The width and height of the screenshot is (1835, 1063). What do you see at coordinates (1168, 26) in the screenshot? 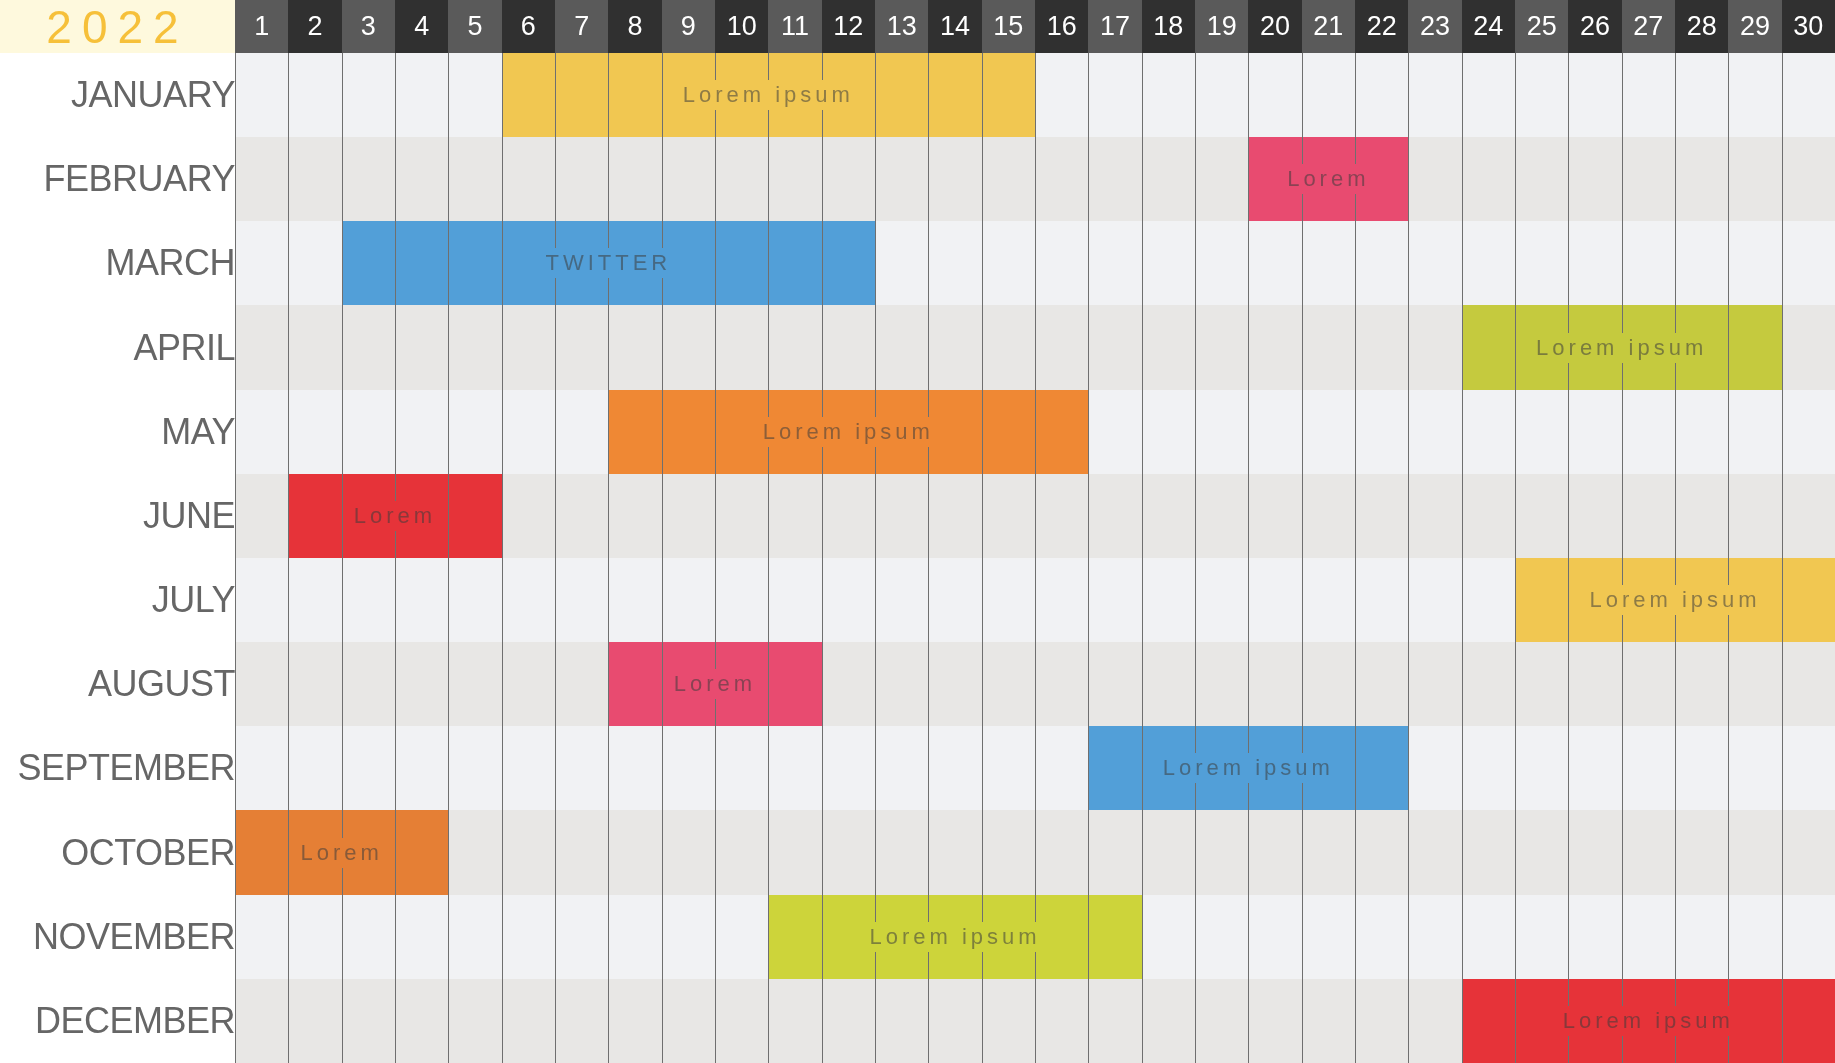
I see `day-number: 18` at bounding box center [1168, 26].